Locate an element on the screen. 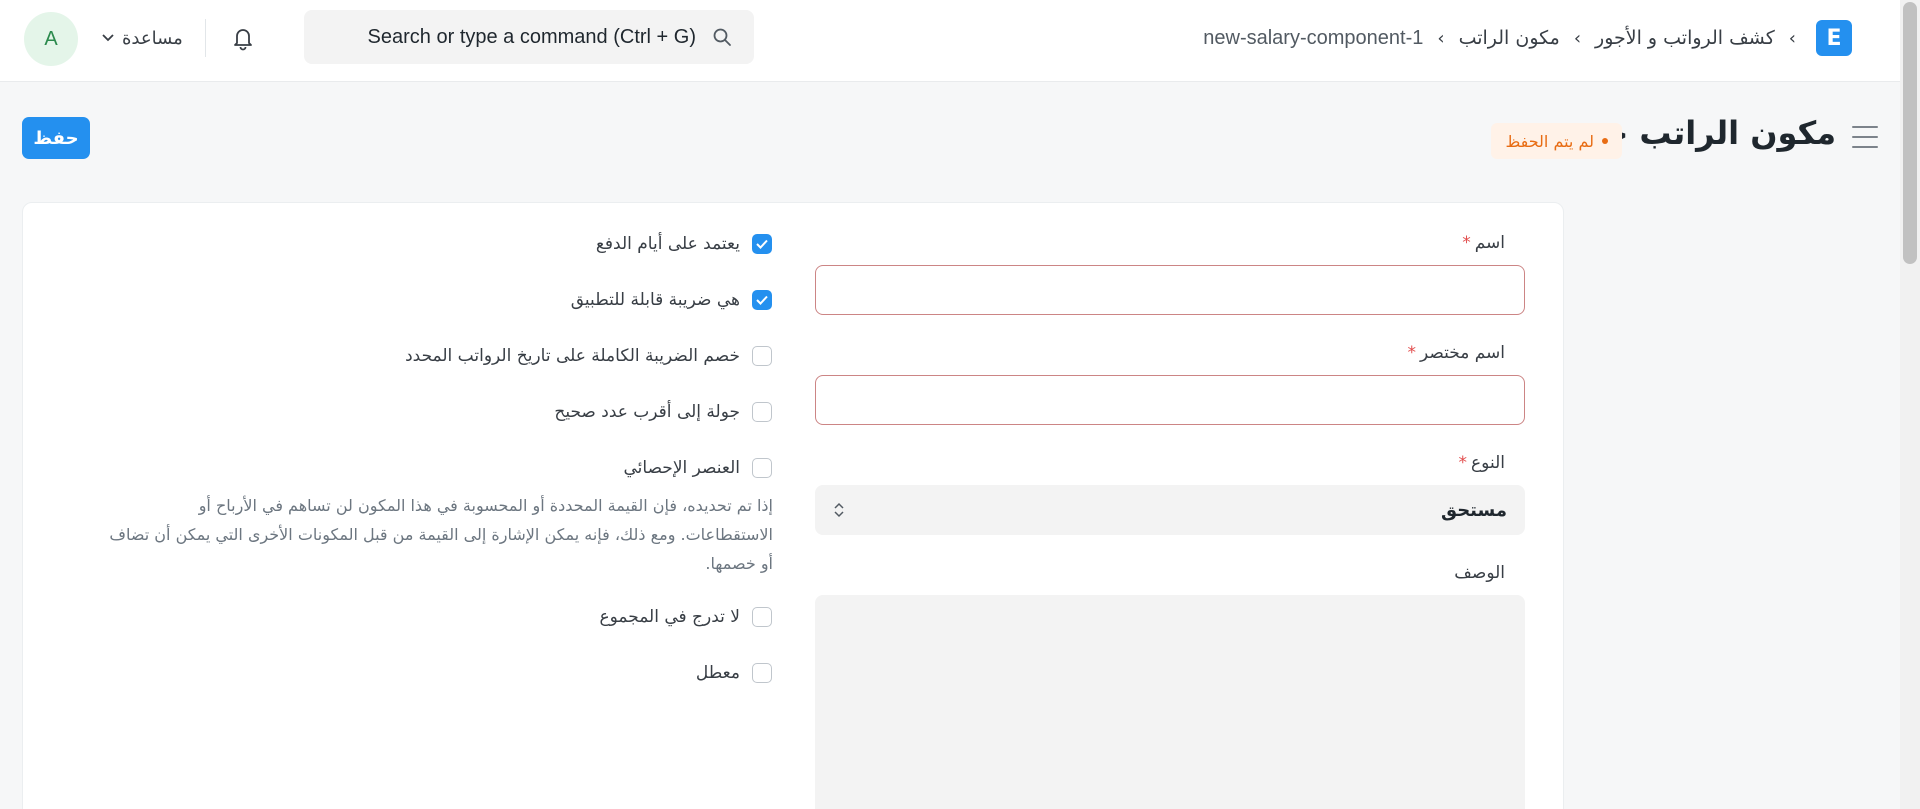  checkbox-depends-on-payment-days: يعتمد على أيام الدفع is located at coordinates (684, 244).